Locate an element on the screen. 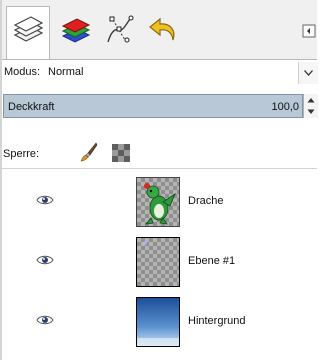 The image size is (320, 361). tab-layers is located at coordinates (28, 33).